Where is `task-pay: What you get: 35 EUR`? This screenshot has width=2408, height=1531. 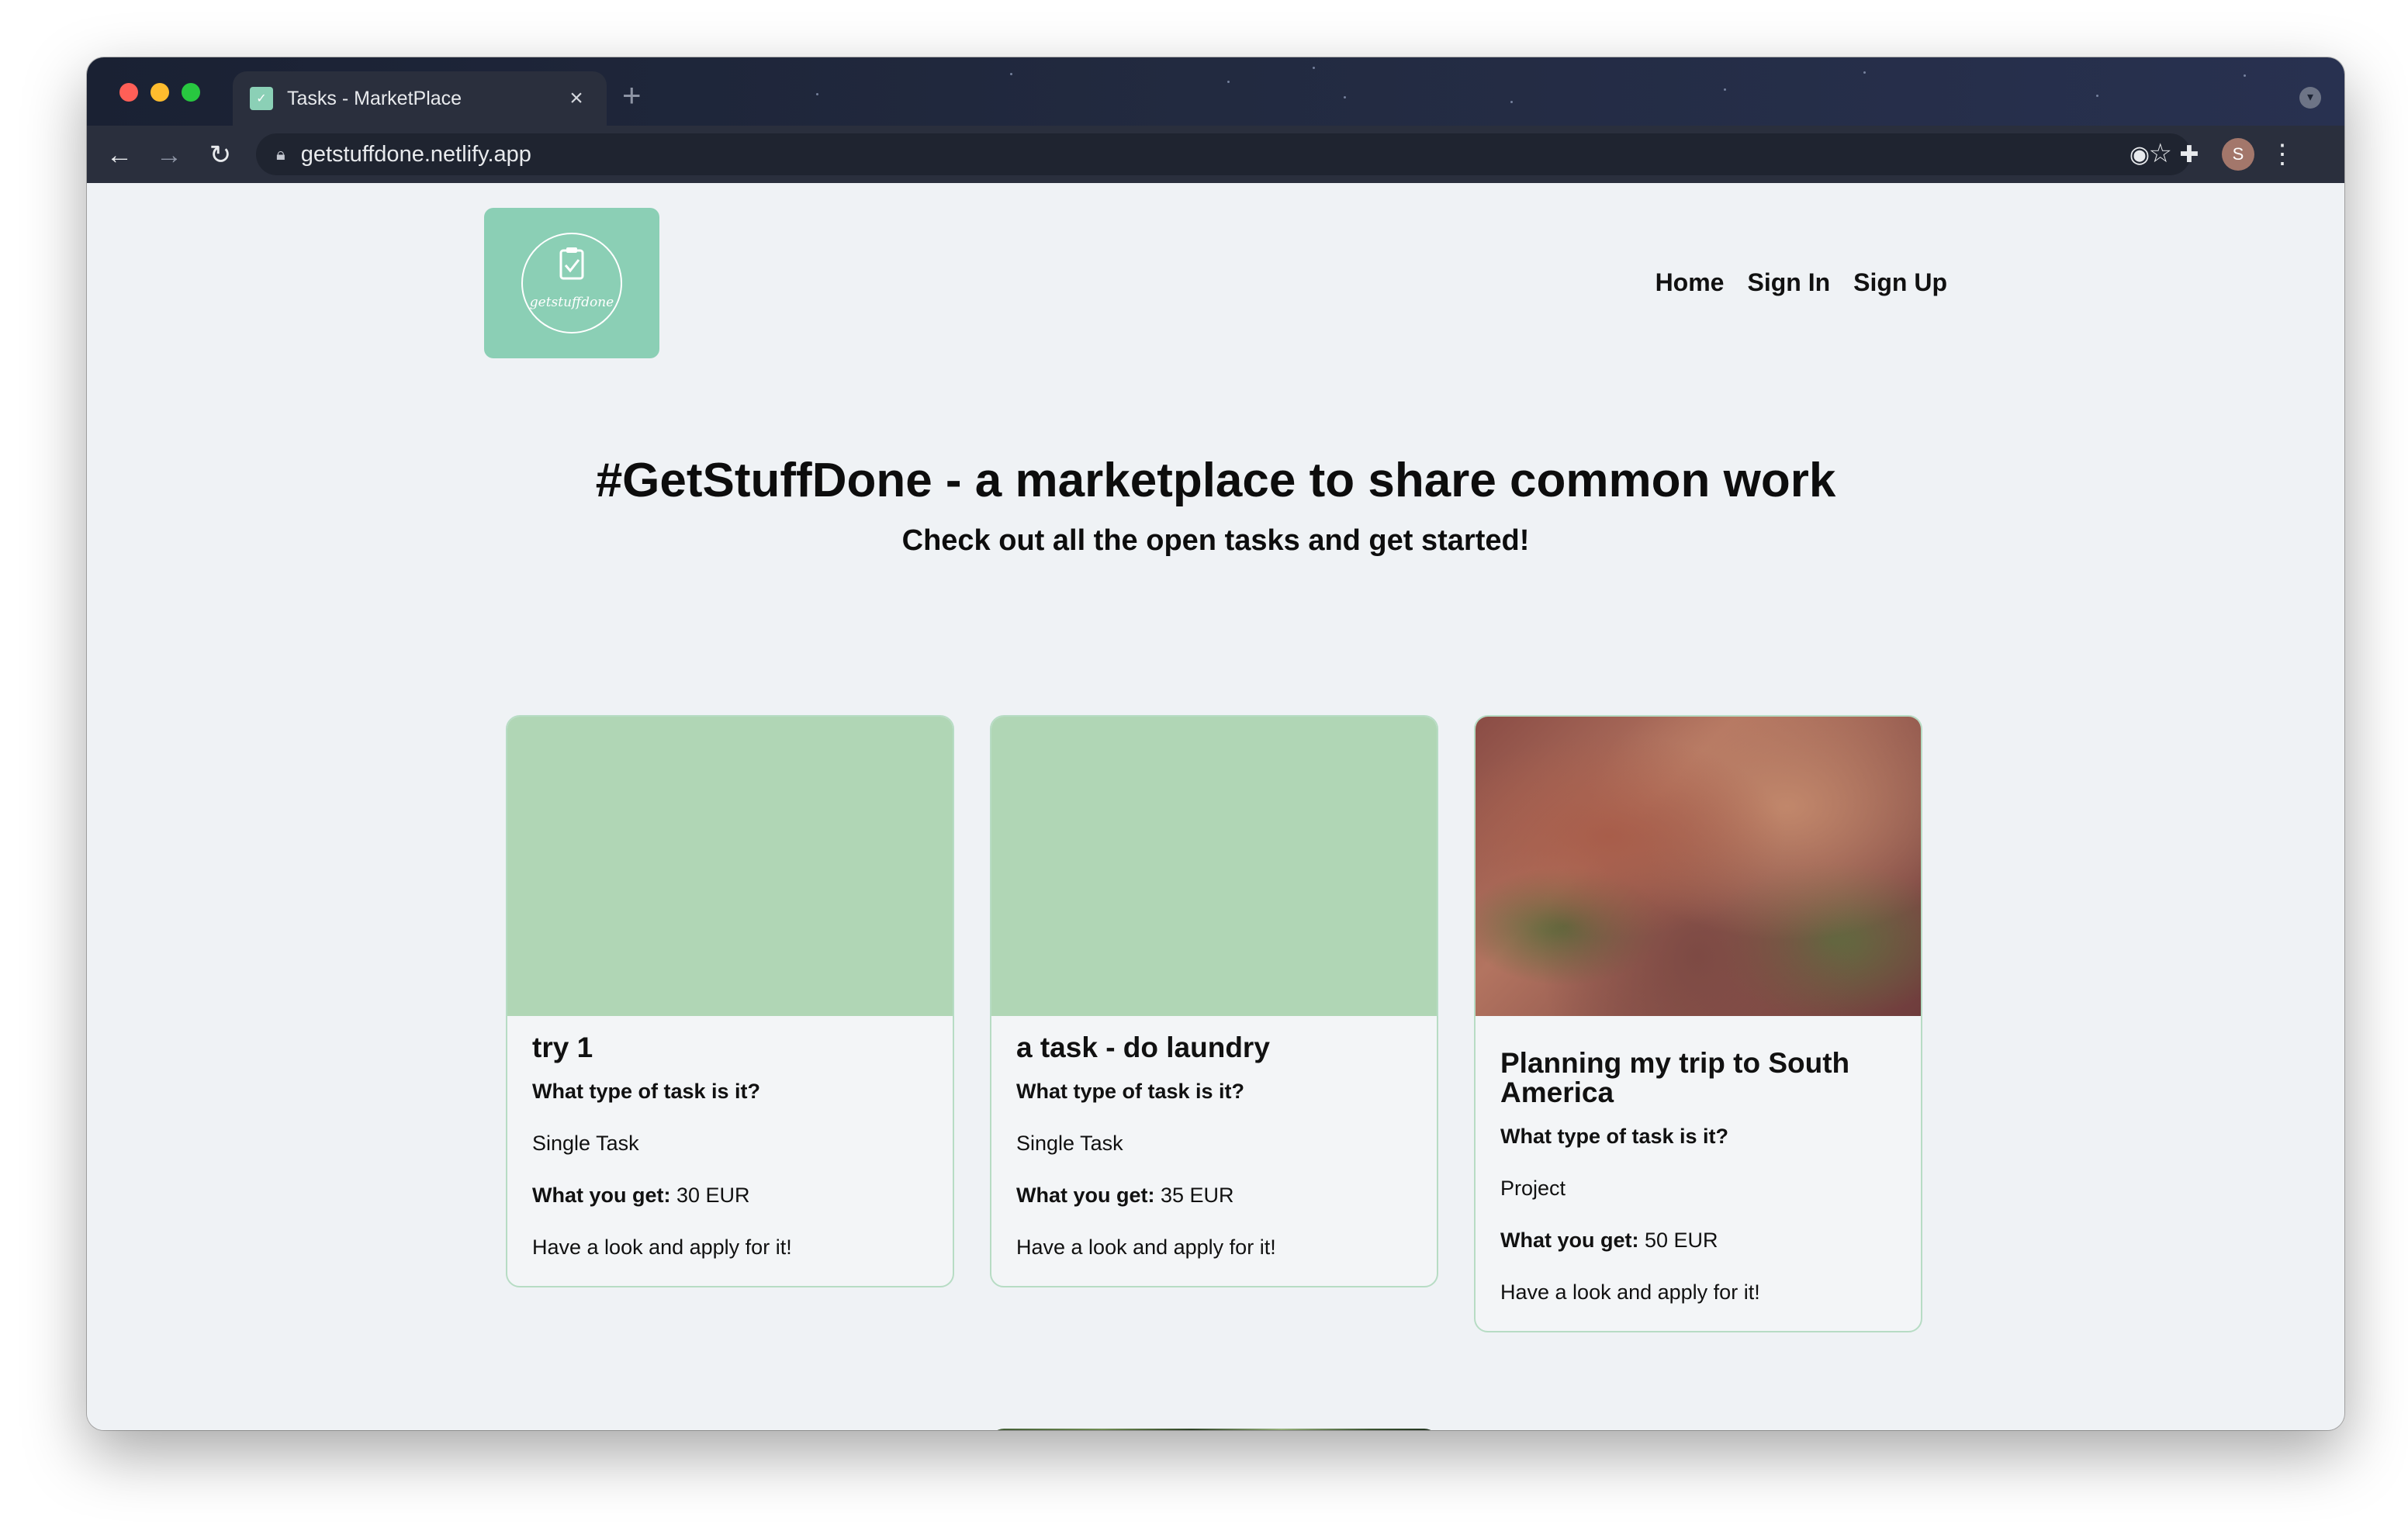
task-pay: What you get: 35 EUR is located at coordinates (1214, 1196).